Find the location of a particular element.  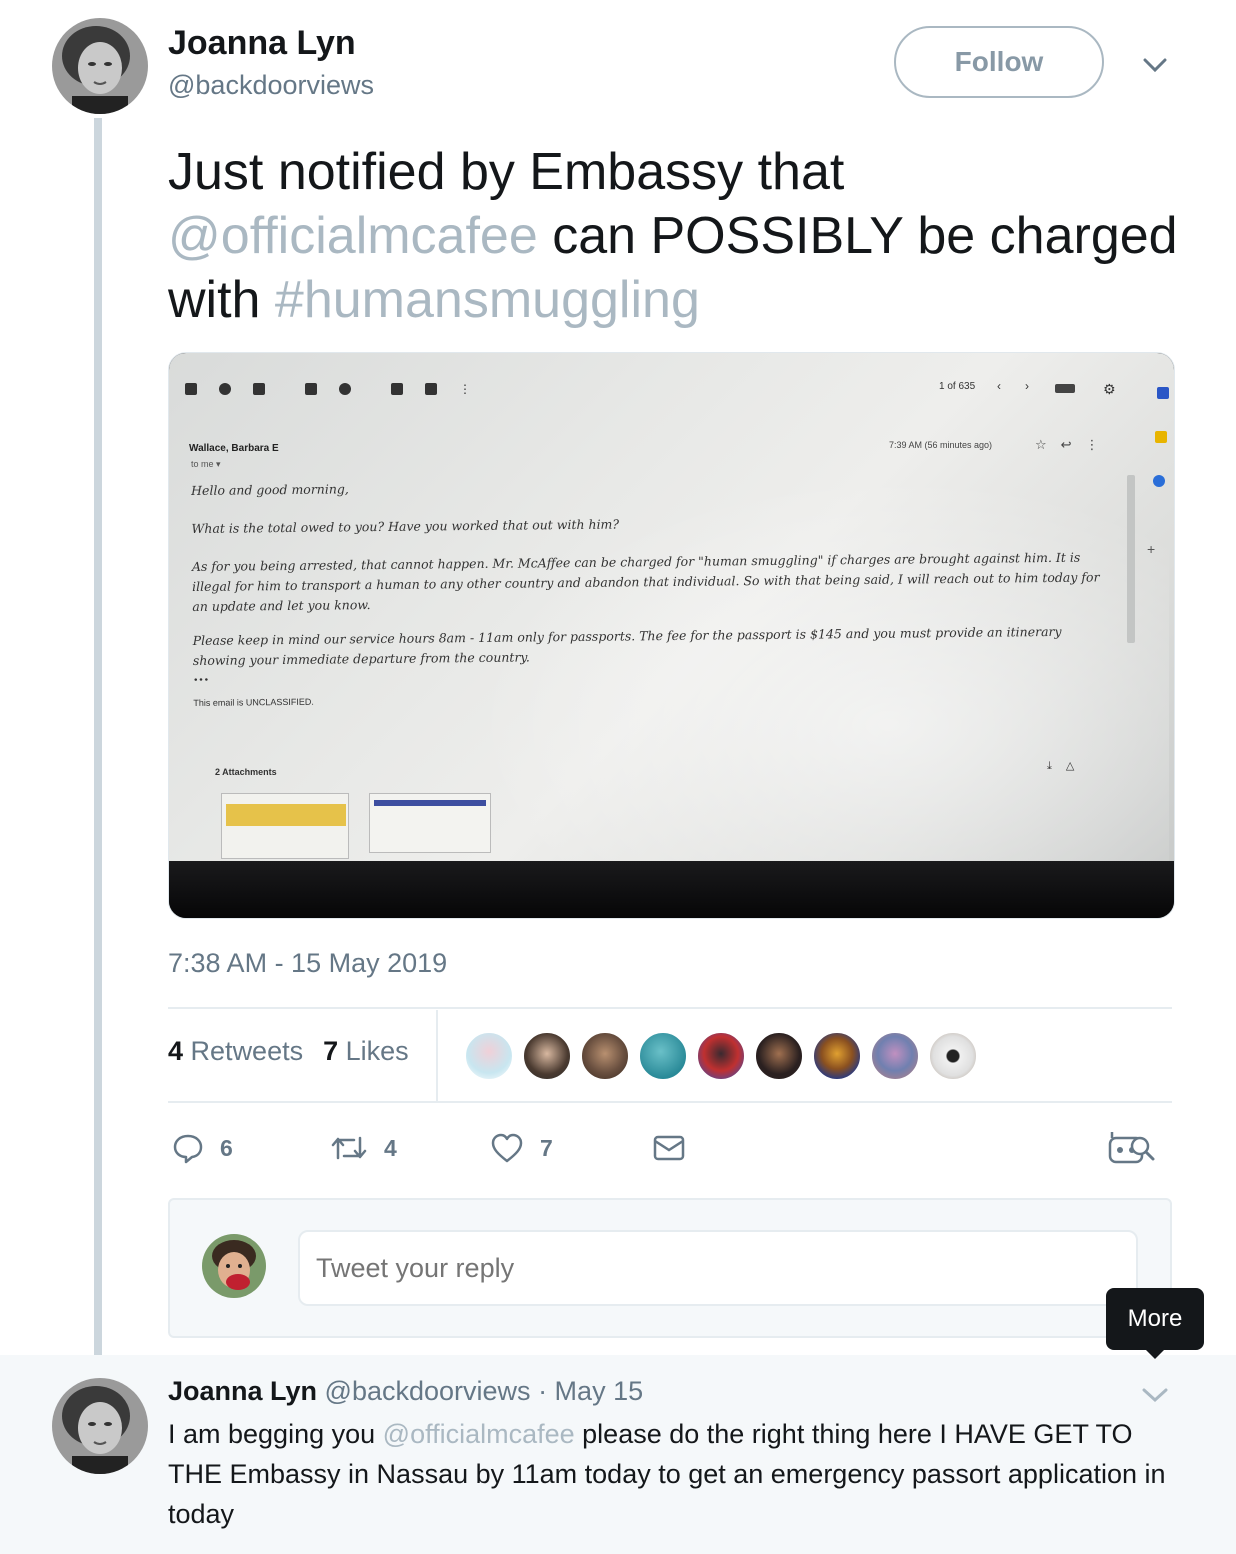

archive-icon is located at coordinates (191, 389).